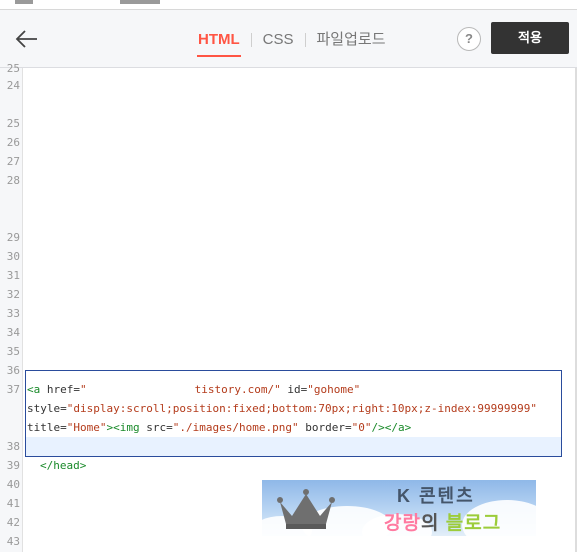 Image resolution: width=577 pixels, height=552 pixels. What do you see at coordinates (430, 523) in the screenshot?
I see `banner-subtitle-part: 의` at bounding box center [430, 523].